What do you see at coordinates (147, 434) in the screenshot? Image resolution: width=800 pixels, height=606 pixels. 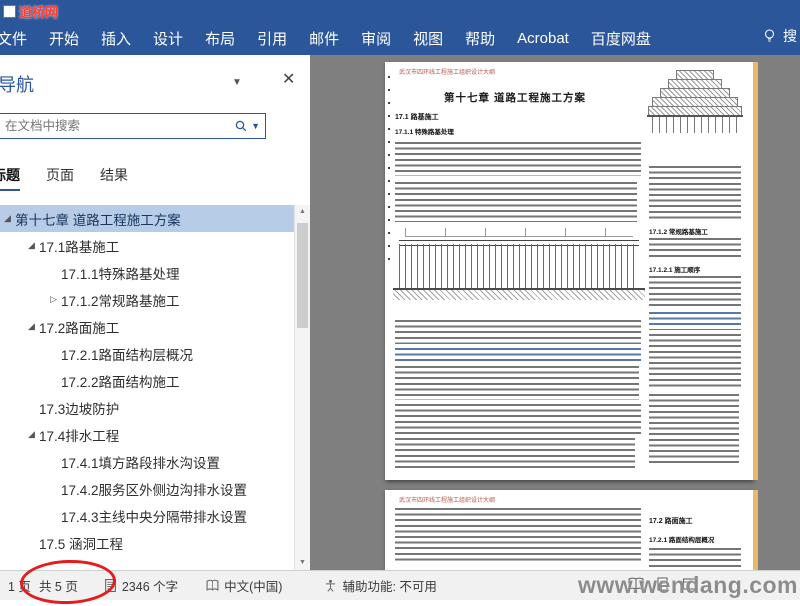 I see `nav-heading-17-4: ◢ 17.4排水工程` at bounding box center [147, 434].